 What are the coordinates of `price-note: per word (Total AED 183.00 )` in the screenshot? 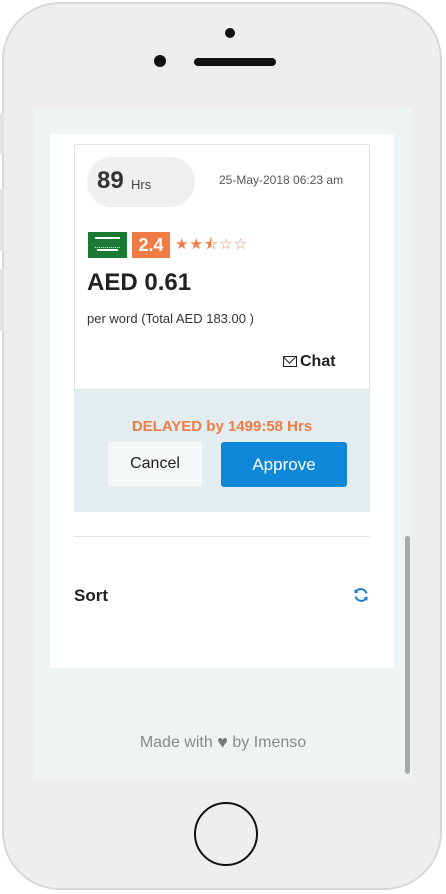 It's located at (170, 318).